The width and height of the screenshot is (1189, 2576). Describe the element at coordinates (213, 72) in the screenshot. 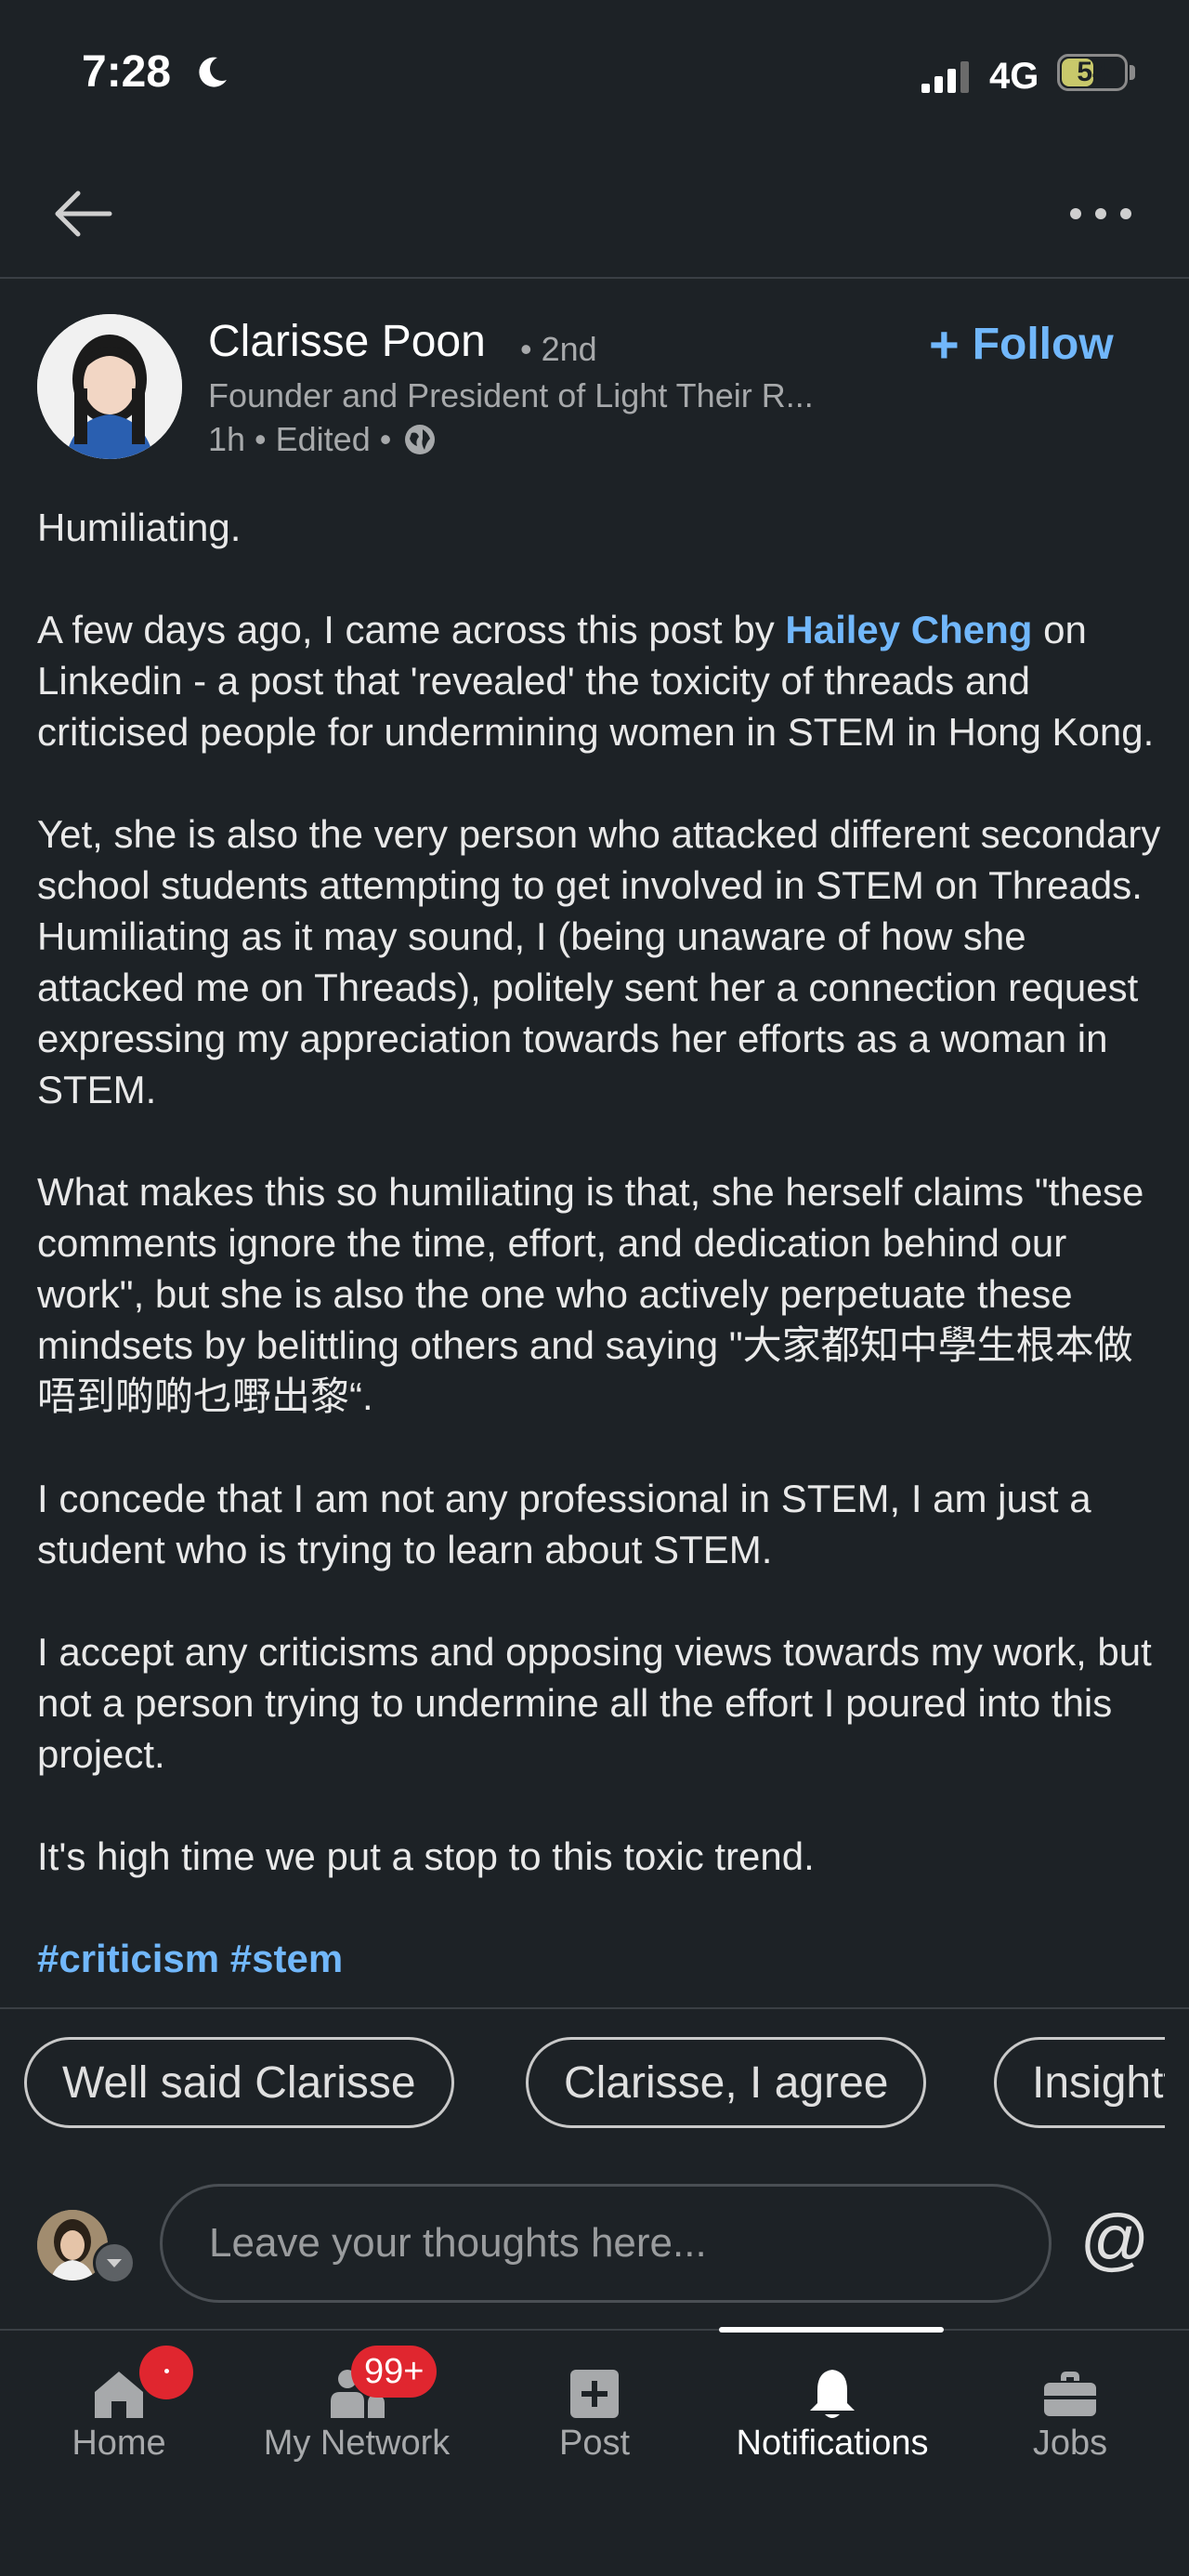

I see `moon-icon` at that location.